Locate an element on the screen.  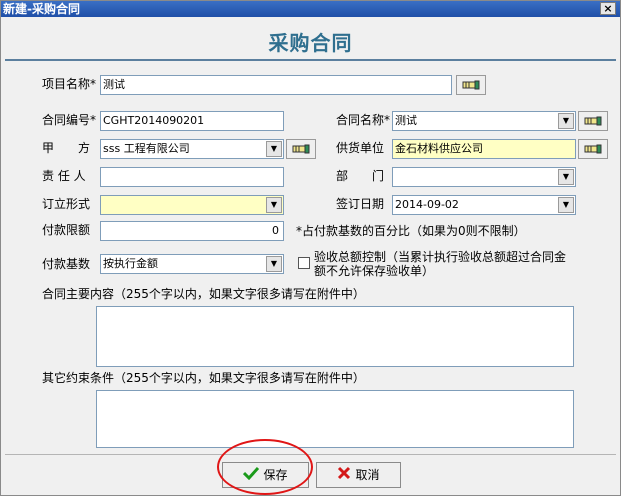
department-select: ▼ is located at coordinates (484, 177).